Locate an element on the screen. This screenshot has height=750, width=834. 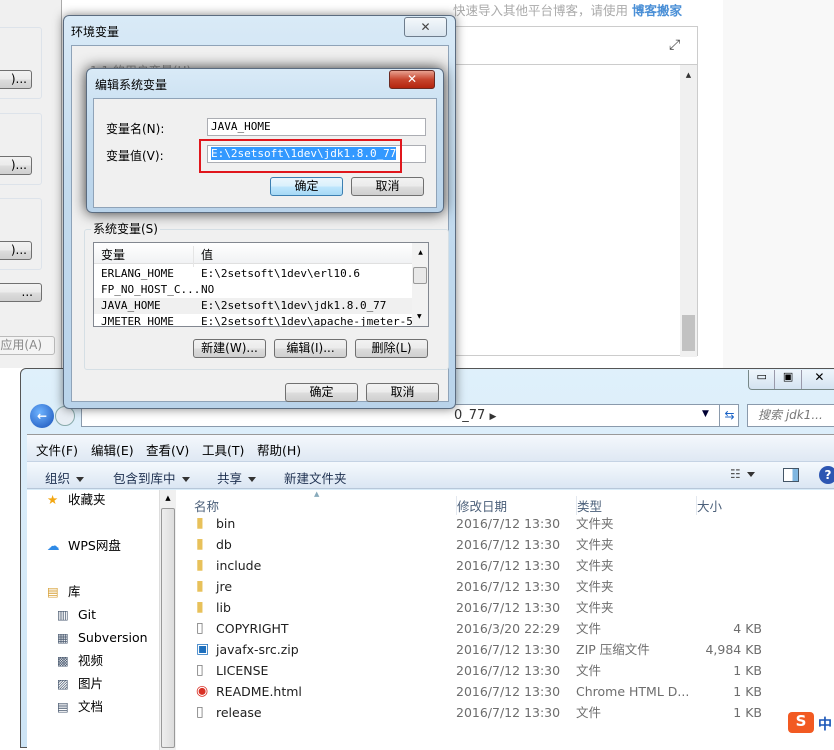
nav-item: ☁ WPS网盘 is located at coordinates (84, 546).